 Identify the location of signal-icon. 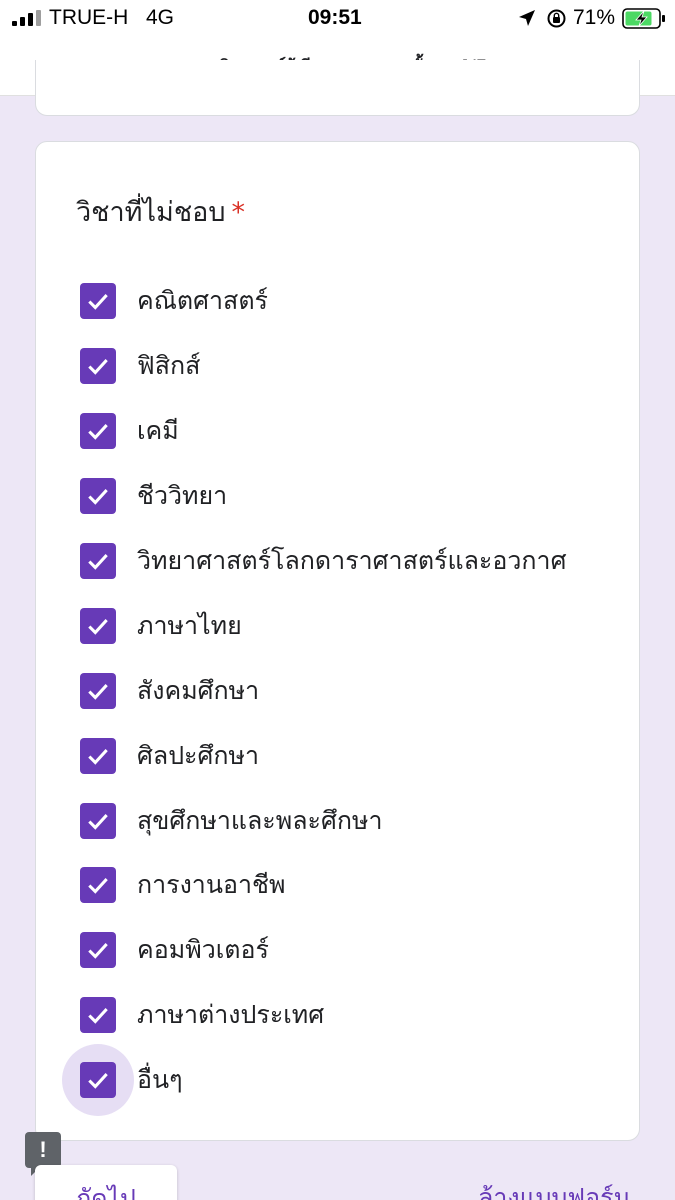
(26, 18).